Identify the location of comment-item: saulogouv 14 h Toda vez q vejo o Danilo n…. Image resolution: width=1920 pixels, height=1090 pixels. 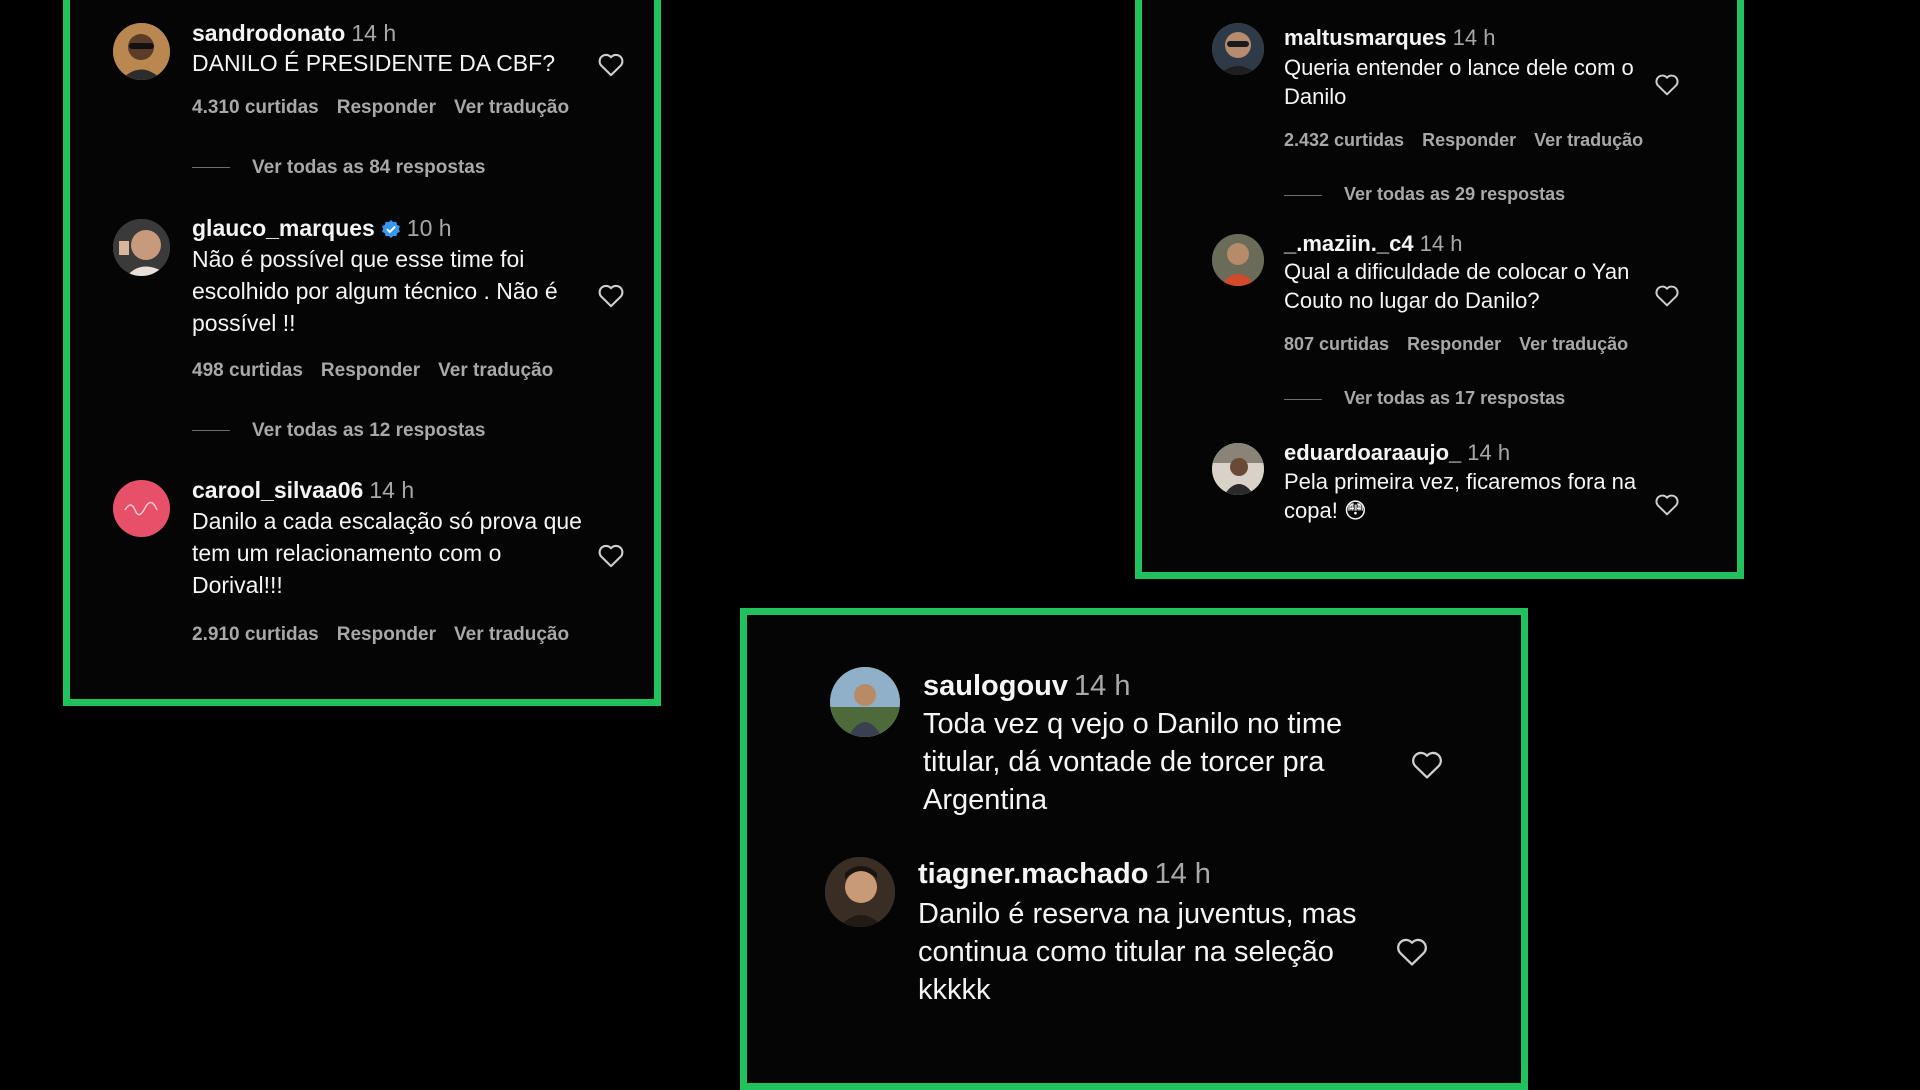
(1137, 715).